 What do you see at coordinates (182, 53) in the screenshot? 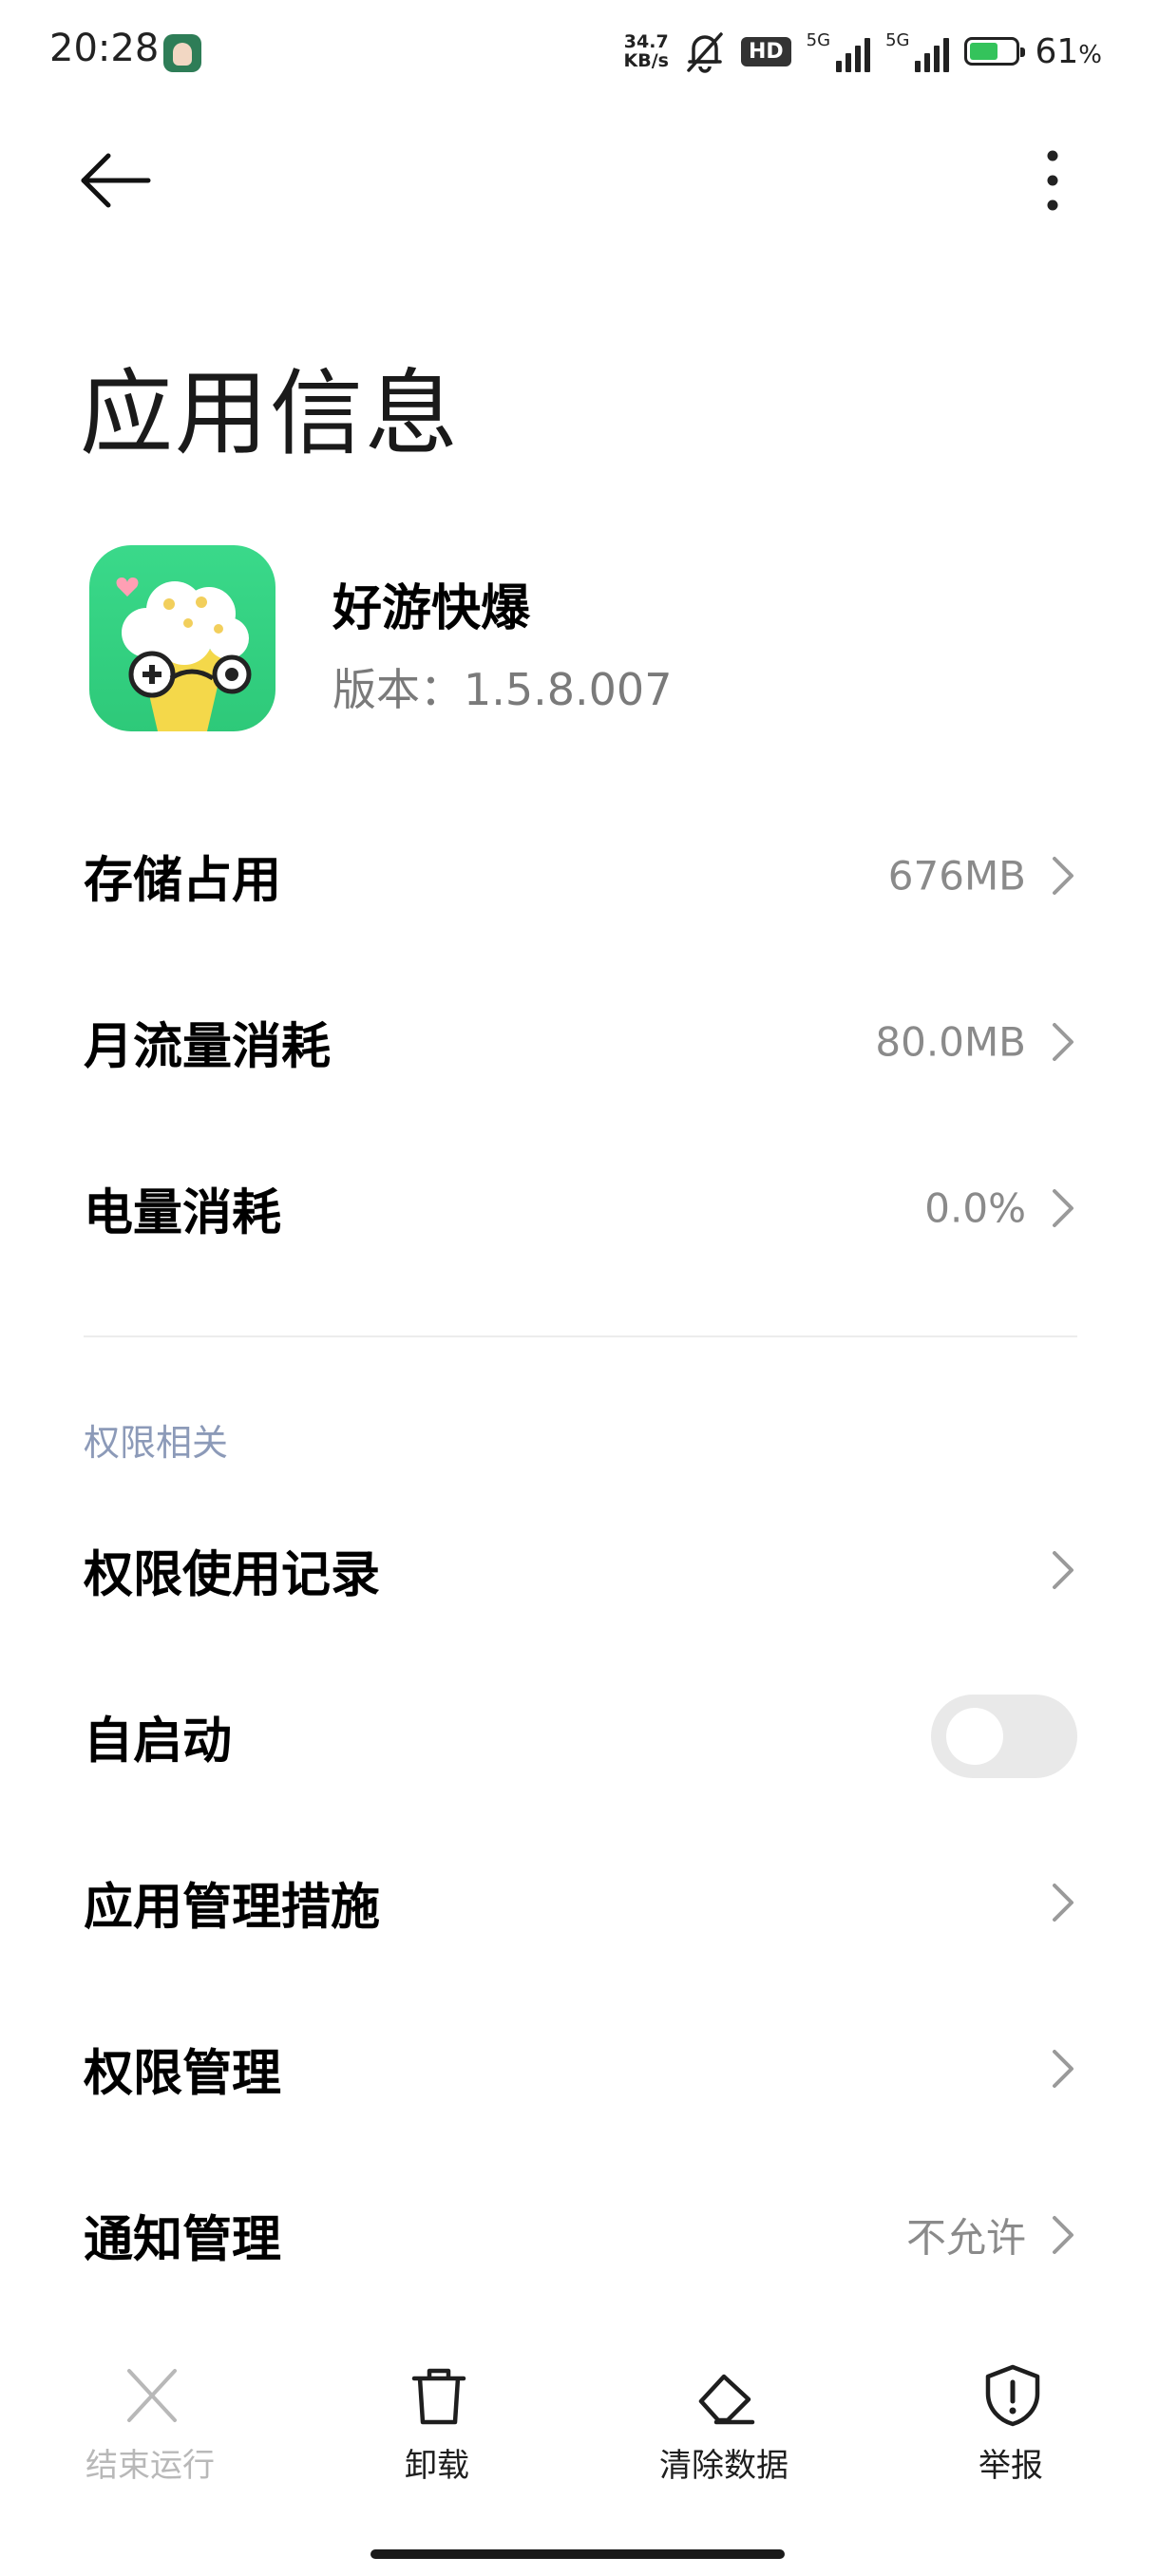
I see `notification-avatar-icon` at bounding box center [182, 53].